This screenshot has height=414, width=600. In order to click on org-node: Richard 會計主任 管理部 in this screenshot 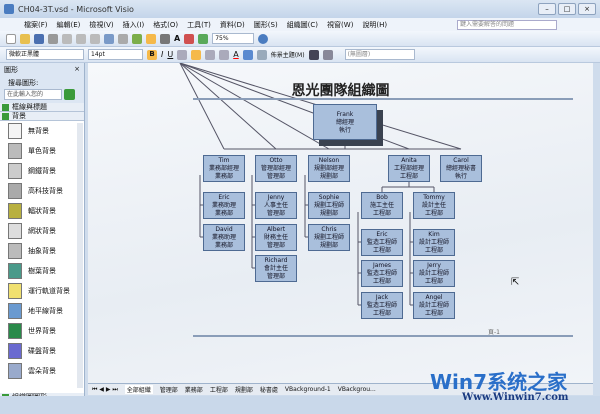, I will do `click(276, 268)`.